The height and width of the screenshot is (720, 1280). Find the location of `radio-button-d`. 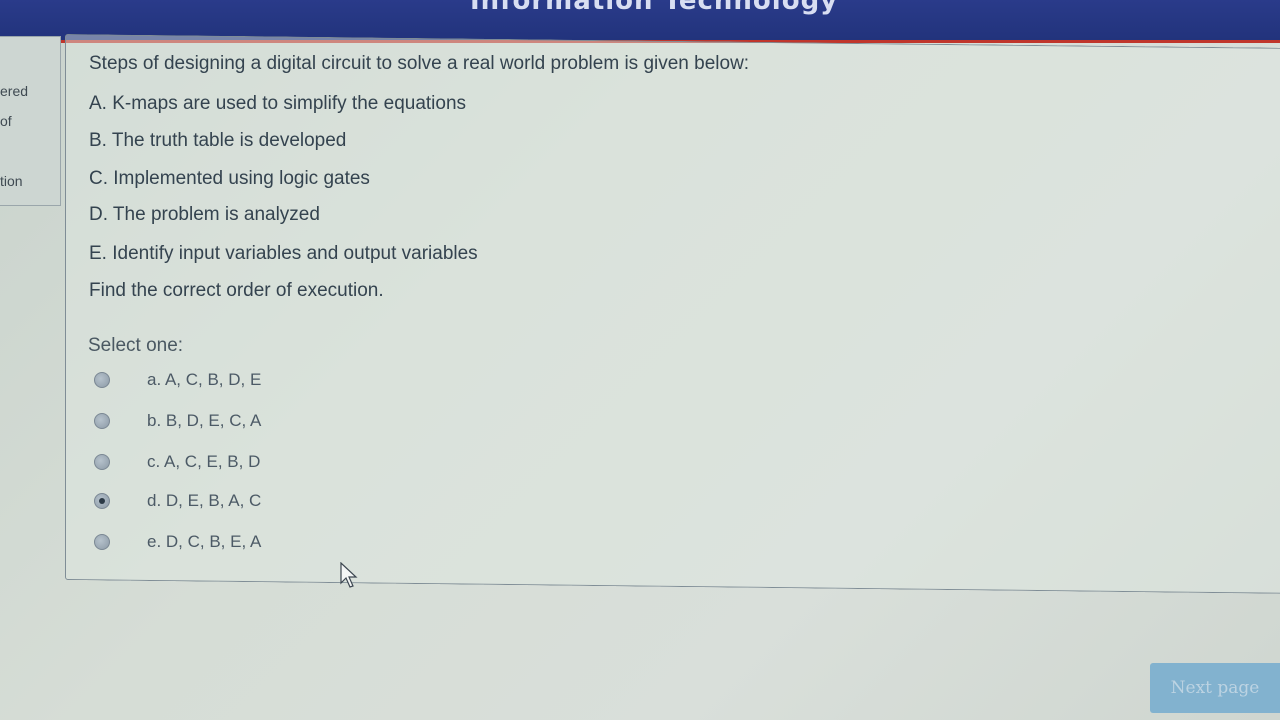

radio-button-d is located at coordinates (102, 501).